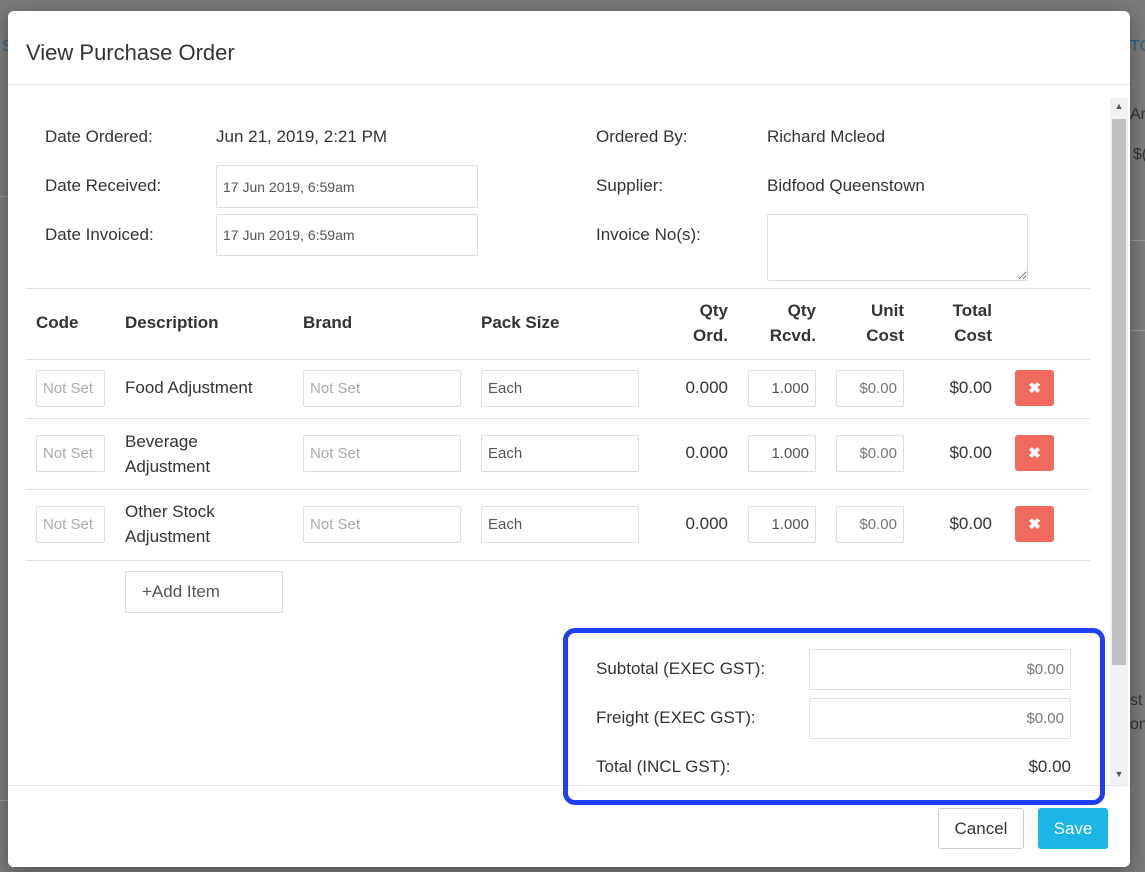  Describe the element at coordinates (130, 52) in the screenshot. I see `modal-title: View Purchase Order` at that location.